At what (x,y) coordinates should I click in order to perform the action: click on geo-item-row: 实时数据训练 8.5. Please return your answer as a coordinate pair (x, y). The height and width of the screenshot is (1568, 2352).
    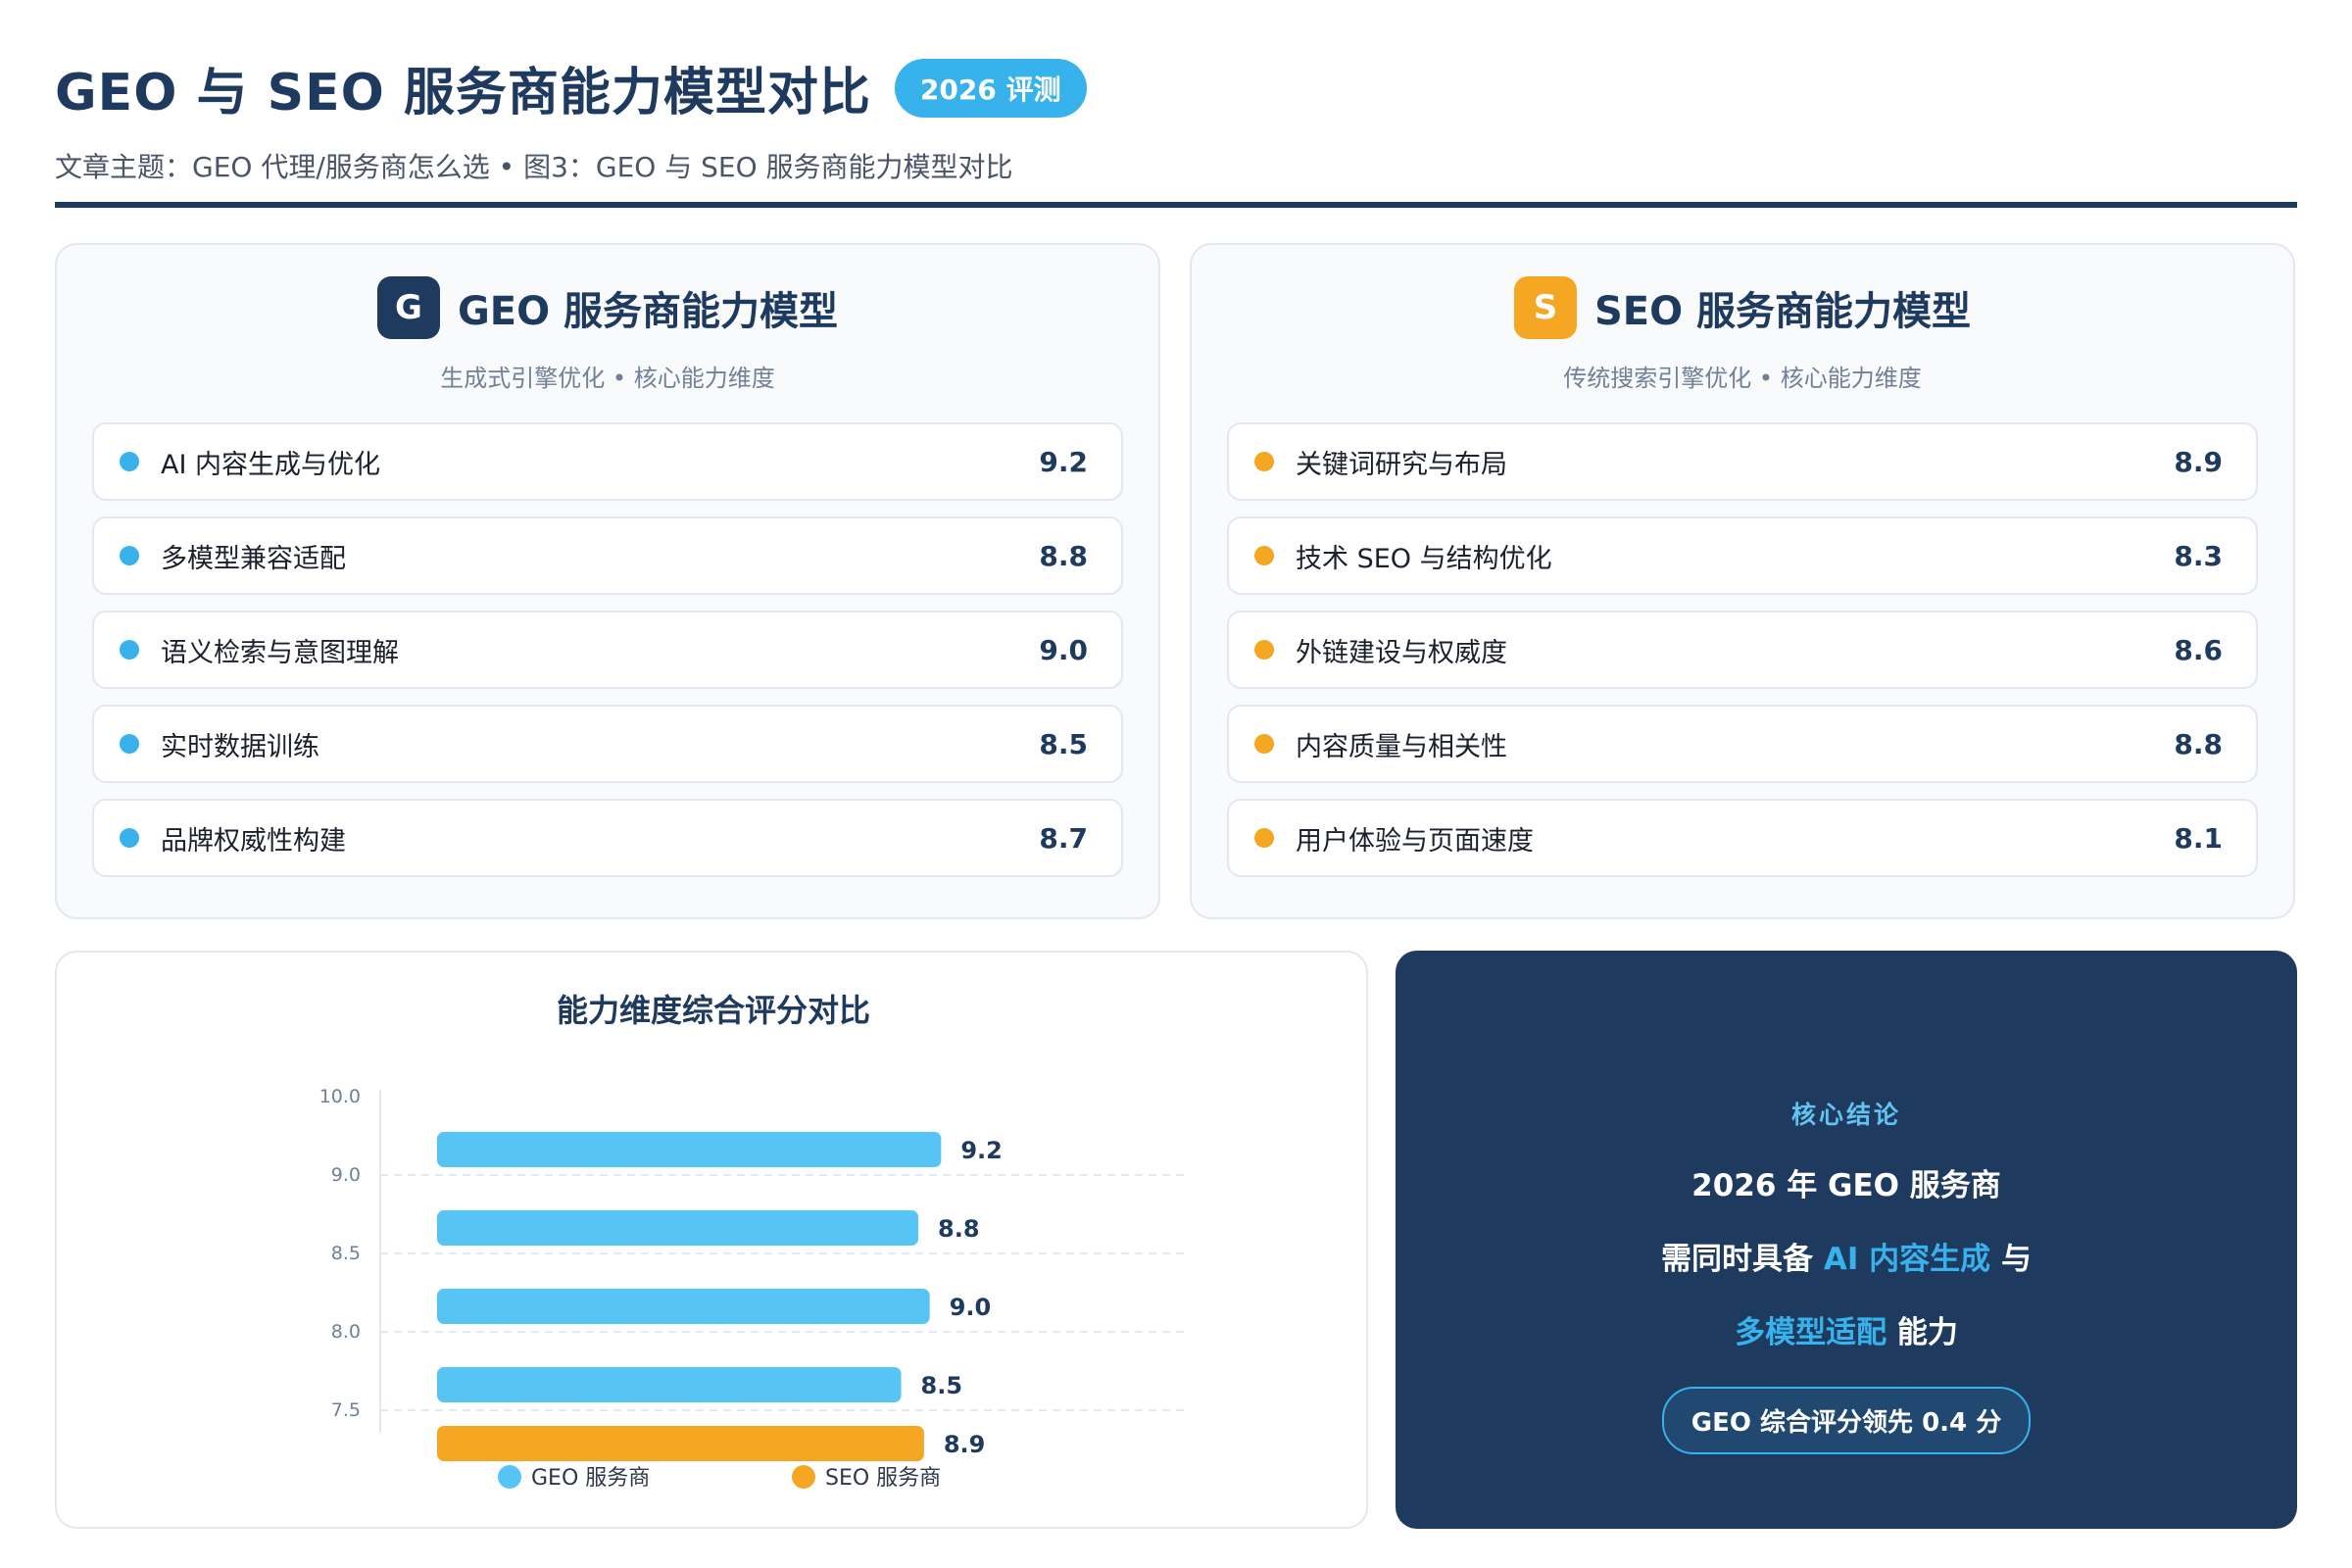
    Looking at the image, I should click on (607, 744).